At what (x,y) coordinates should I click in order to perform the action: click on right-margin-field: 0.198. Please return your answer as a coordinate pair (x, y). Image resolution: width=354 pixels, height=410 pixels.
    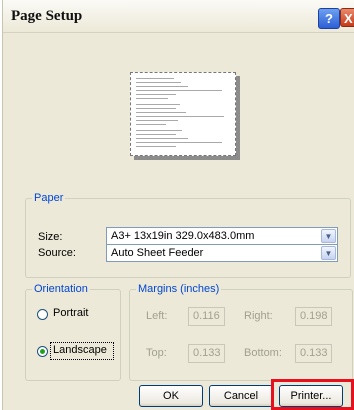
    Looking at the image, I should click on (313, 316).